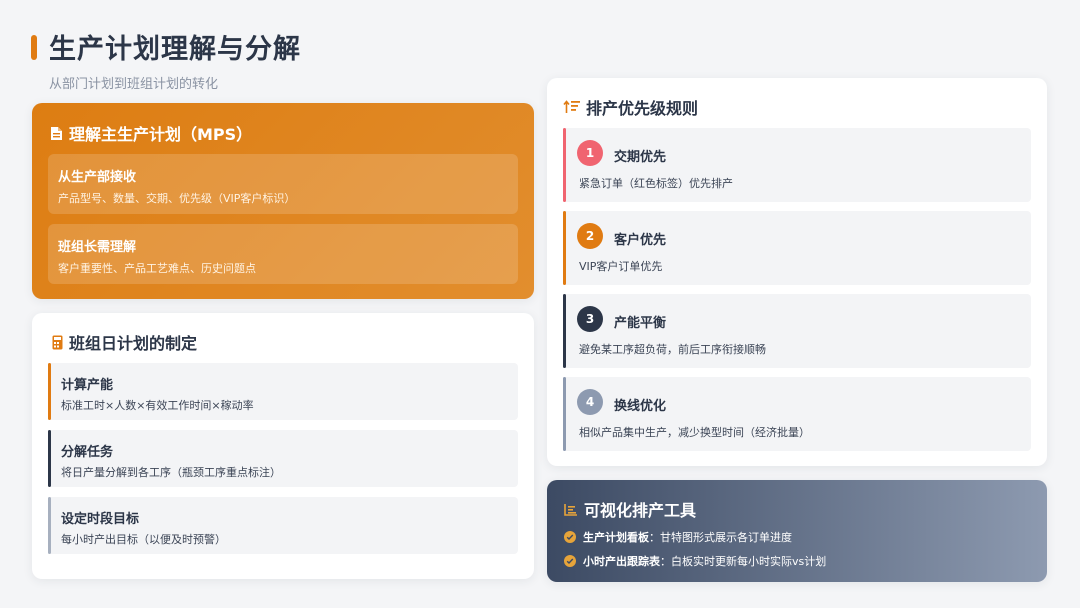 The height and width of the screenshot is (608, 1080). I want to click on daily-plan-header: 班组日计划的制定, so click(124, 342).